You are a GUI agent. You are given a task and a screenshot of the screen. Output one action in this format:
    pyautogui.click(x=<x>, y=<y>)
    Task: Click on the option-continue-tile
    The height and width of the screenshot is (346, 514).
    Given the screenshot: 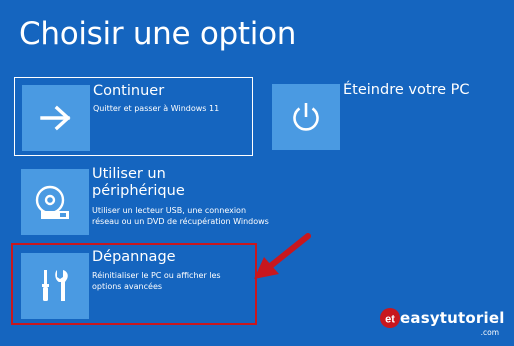 What is the action you would take?
    pyautogui.click(x=56, y=118)
    